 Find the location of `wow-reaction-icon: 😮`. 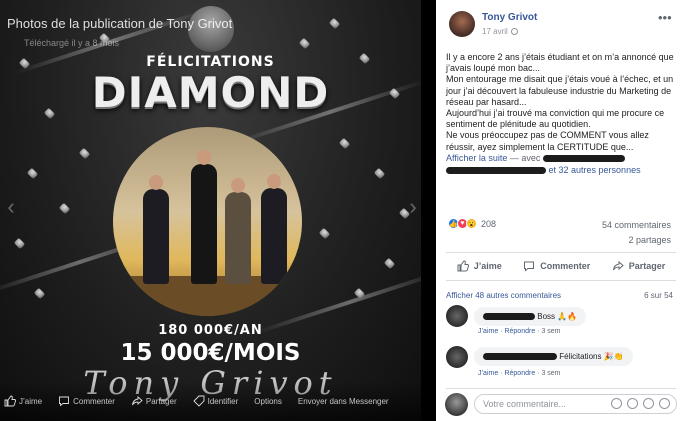

wow-reaction-icon: 😮 is located at coordinates (471, 223).